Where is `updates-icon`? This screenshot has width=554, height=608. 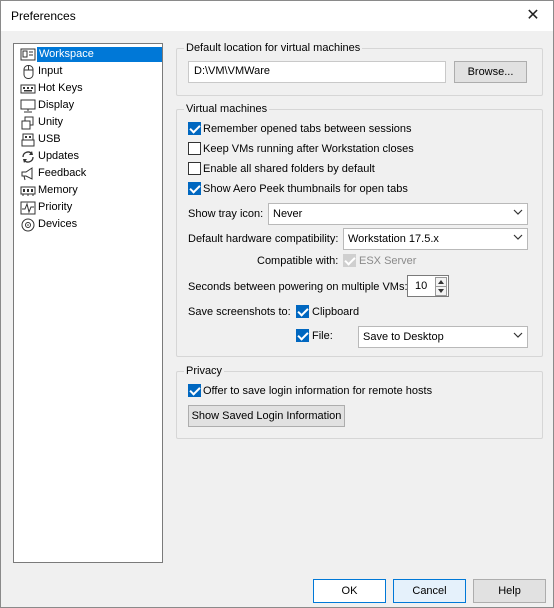
updates-icon is located at coordinates (28, 157).